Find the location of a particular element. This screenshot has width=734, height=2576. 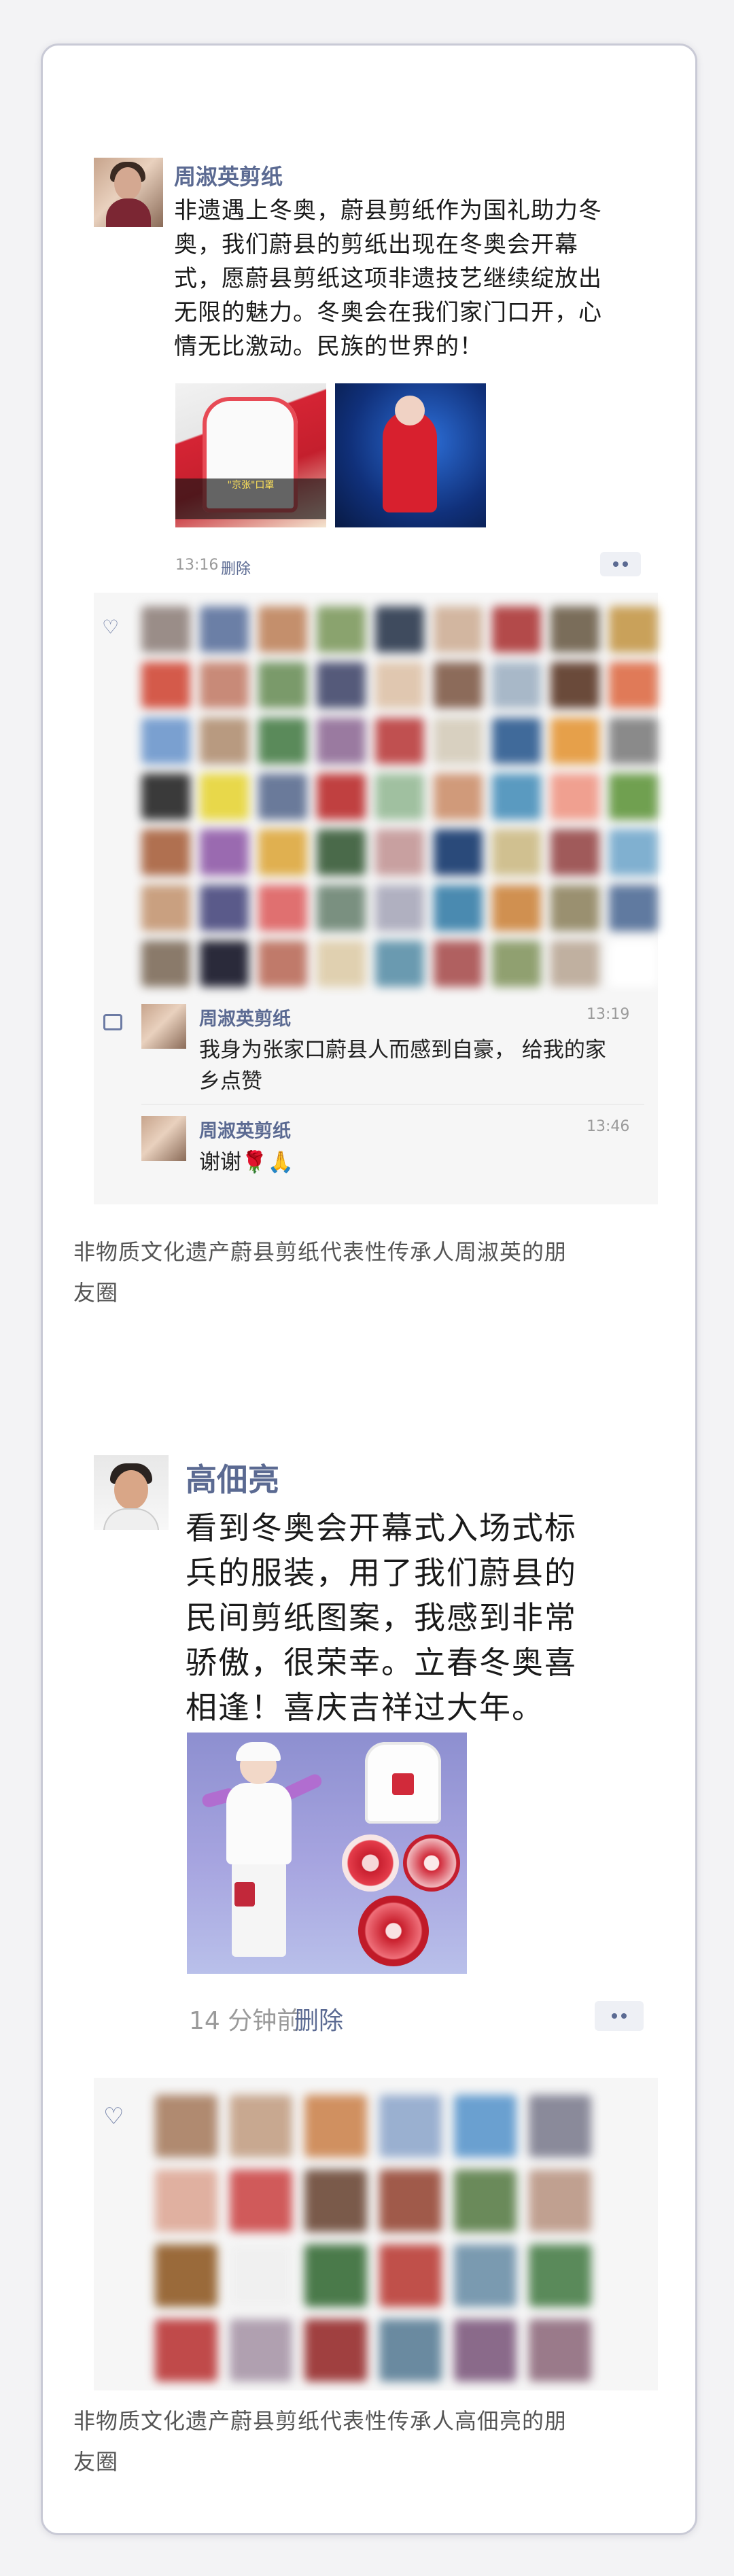

post1-likes-avatars is located at coordinates (399, 796).